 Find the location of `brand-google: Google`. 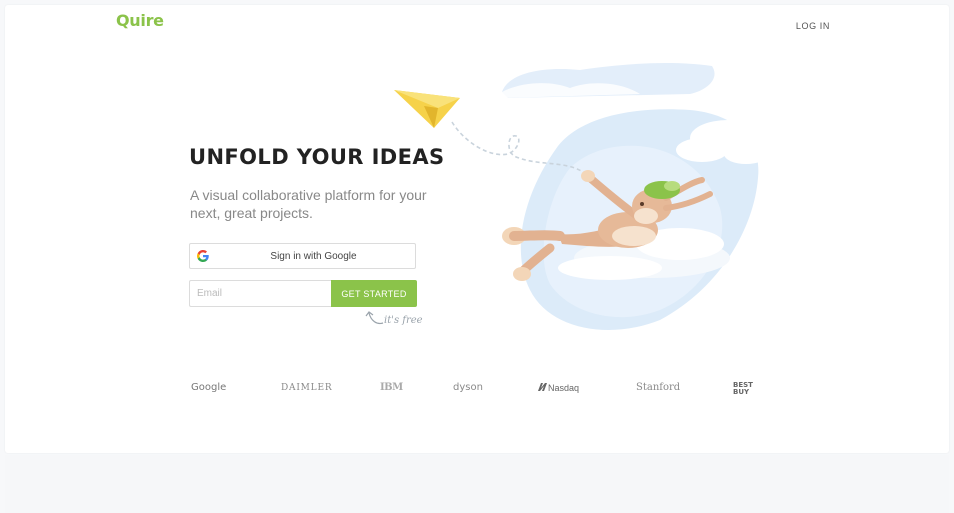

brand-google: Google is located at coordinates (209, 387).